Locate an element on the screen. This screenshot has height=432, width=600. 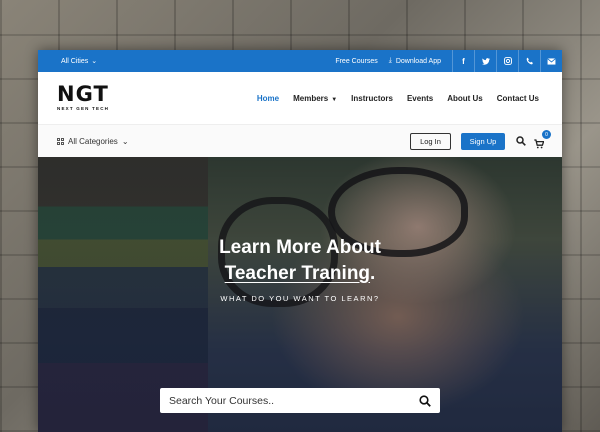
logo: NGT NEXT GEN TECH is located at coordinates (83, 98).